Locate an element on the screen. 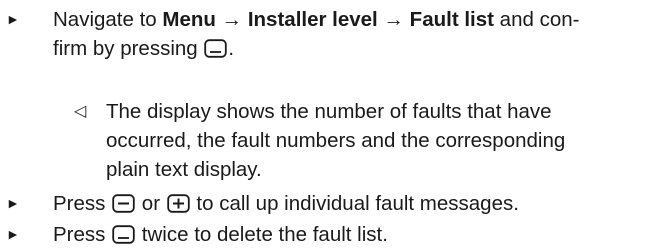 The height and width of the screenshot is (250, 657). step-2-suffix: to call up individual fault messages. is located at coordinates (354, 203).